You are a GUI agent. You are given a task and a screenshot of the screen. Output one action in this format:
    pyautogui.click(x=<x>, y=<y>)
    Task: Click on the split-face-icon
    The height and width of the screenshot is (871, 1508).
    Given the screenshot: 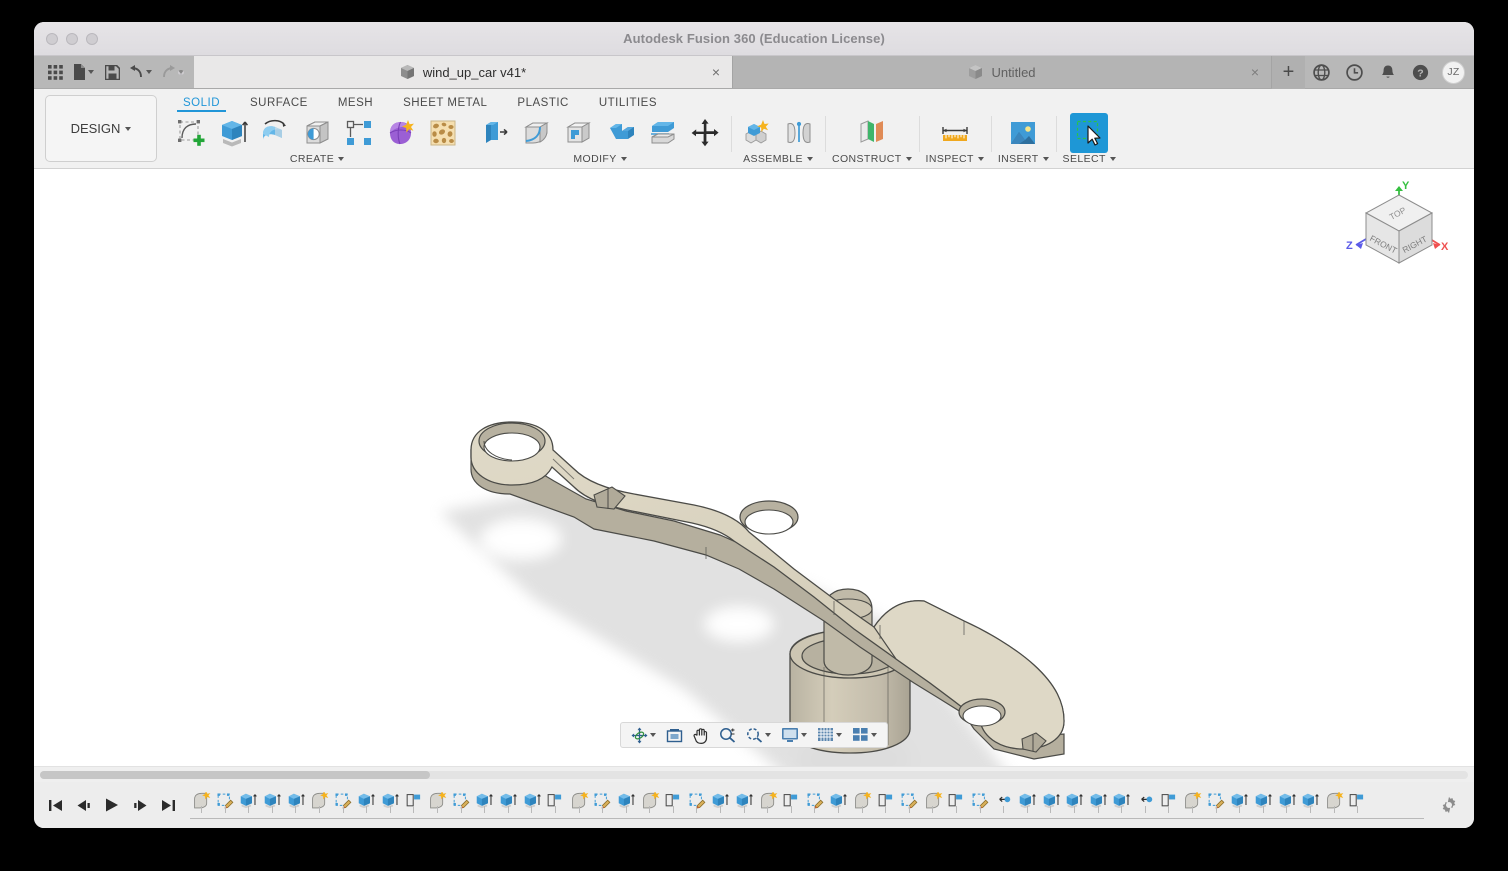 What is the action you would take?
    pyautogui.click(x=663, y=133)
    